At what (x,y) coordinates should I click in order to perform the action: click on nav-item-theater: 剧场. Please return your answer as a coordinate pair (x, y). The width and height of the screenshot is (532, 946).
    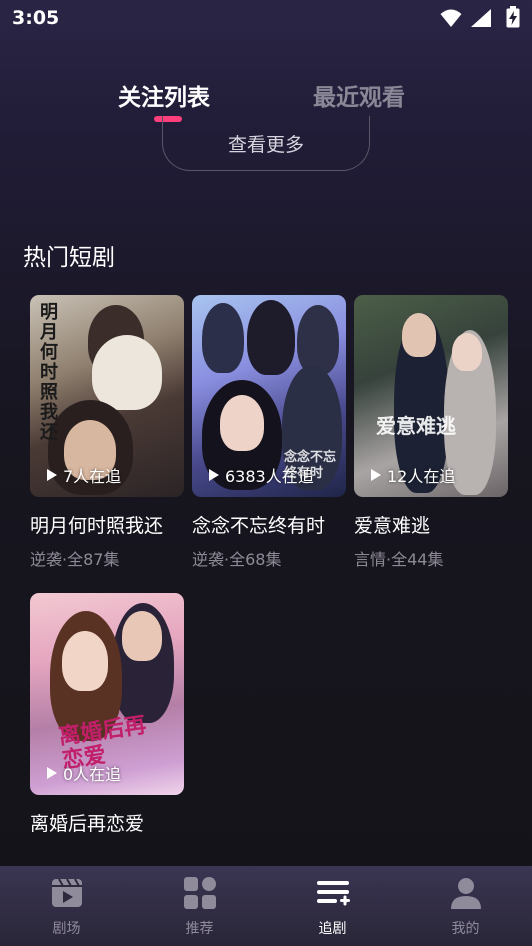
    Looking at the image, I should click on (66, 906).